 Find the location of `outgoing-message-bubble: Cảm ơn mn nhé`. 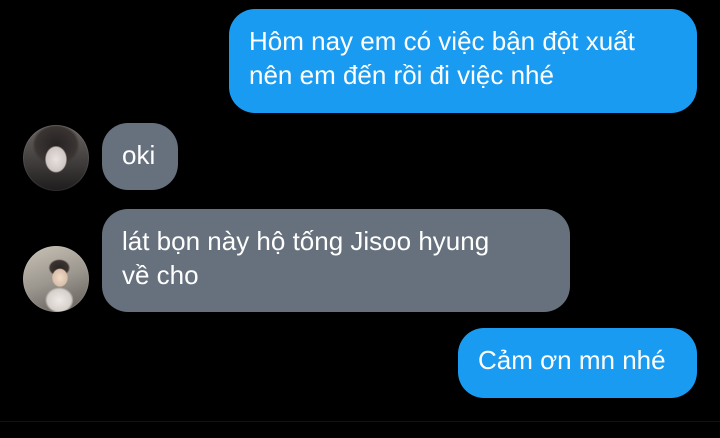

outgoing-message-bubble: Cảm ơn mn nhé is located at coordinates (577, 363).